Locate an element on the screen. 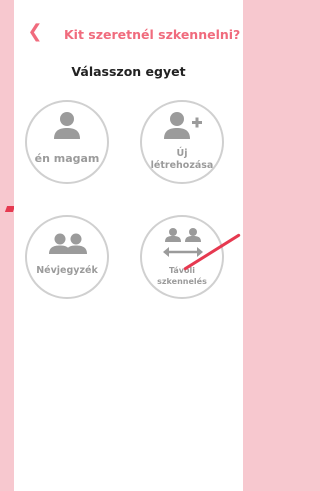  person-add-icon is located at coordinates (183, 125).